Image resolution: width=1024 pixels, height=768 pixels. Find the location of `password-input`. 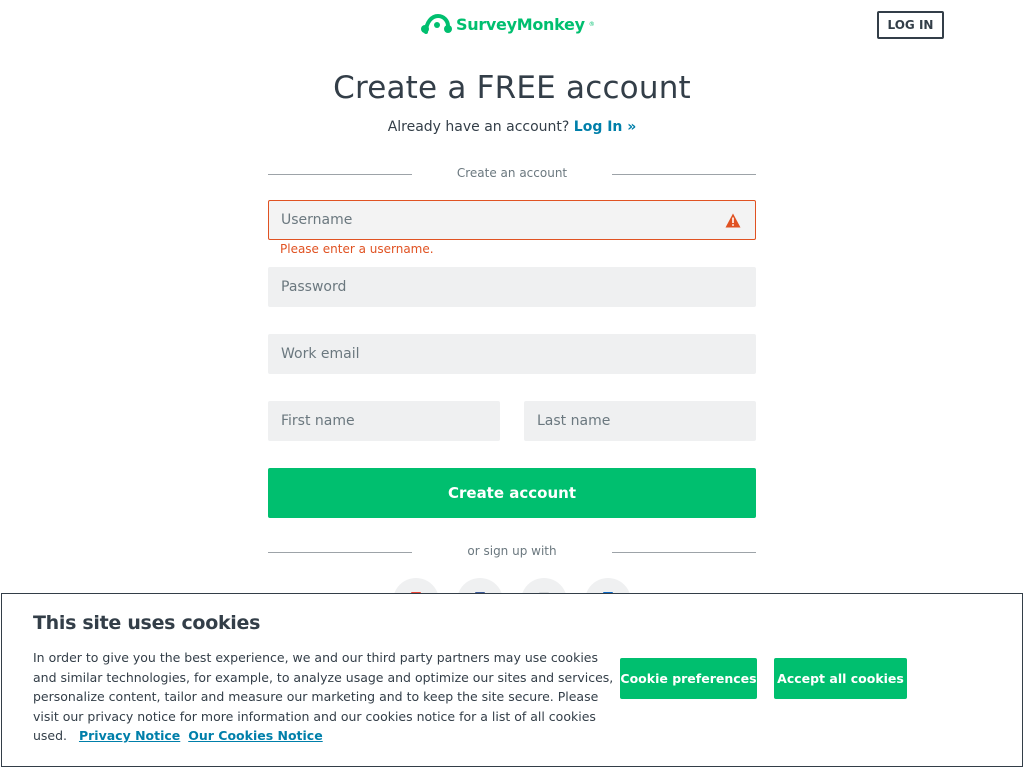

password-input is located at coordinates (518, 287).